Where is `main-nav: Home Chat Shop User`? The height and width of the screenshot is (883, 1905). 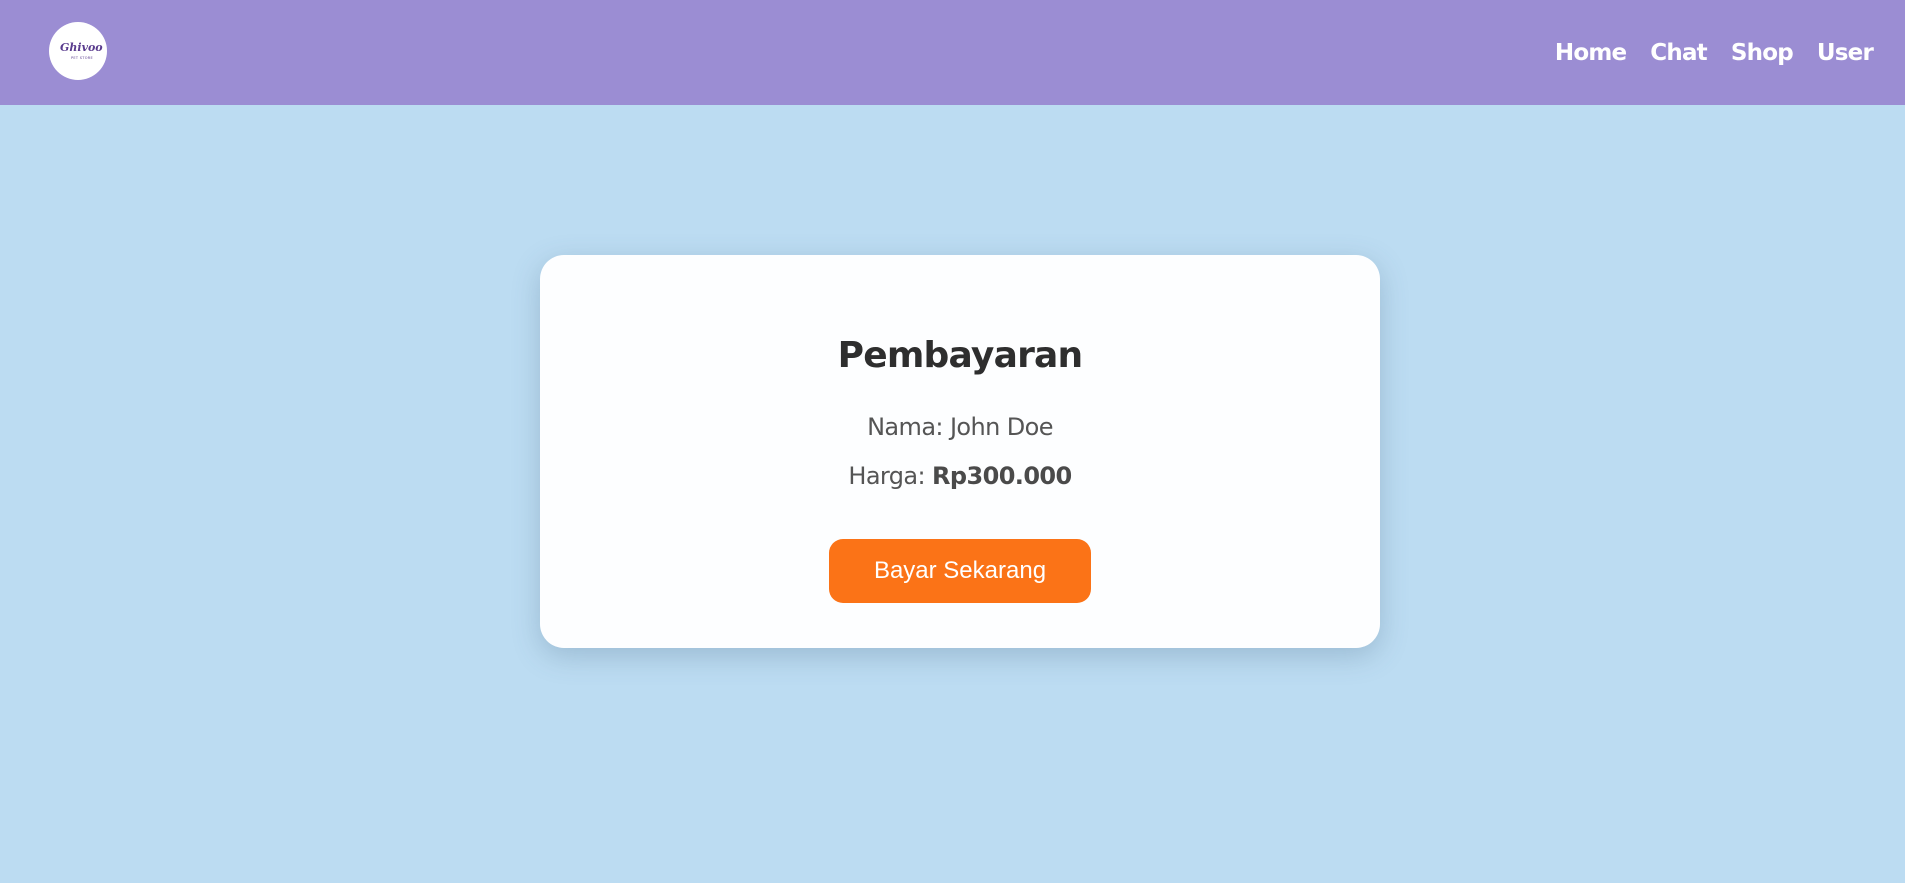 main-nav: Home Chat Shop User is located at coordinates (1714, 52).